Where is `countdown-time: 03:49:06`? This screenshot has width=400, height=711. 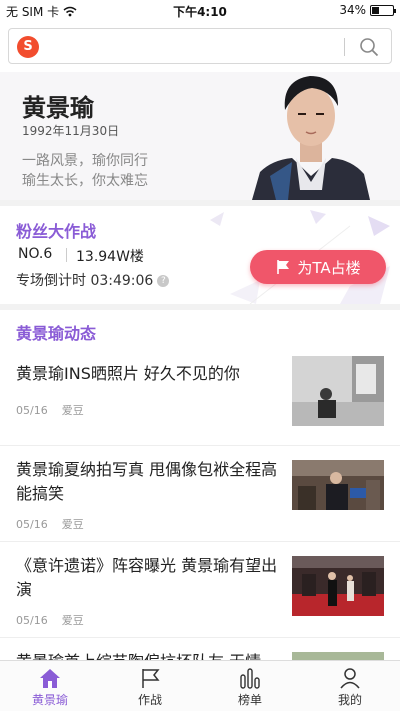
countdown-time: 03:49:06 is located at coordinates (122, 281).